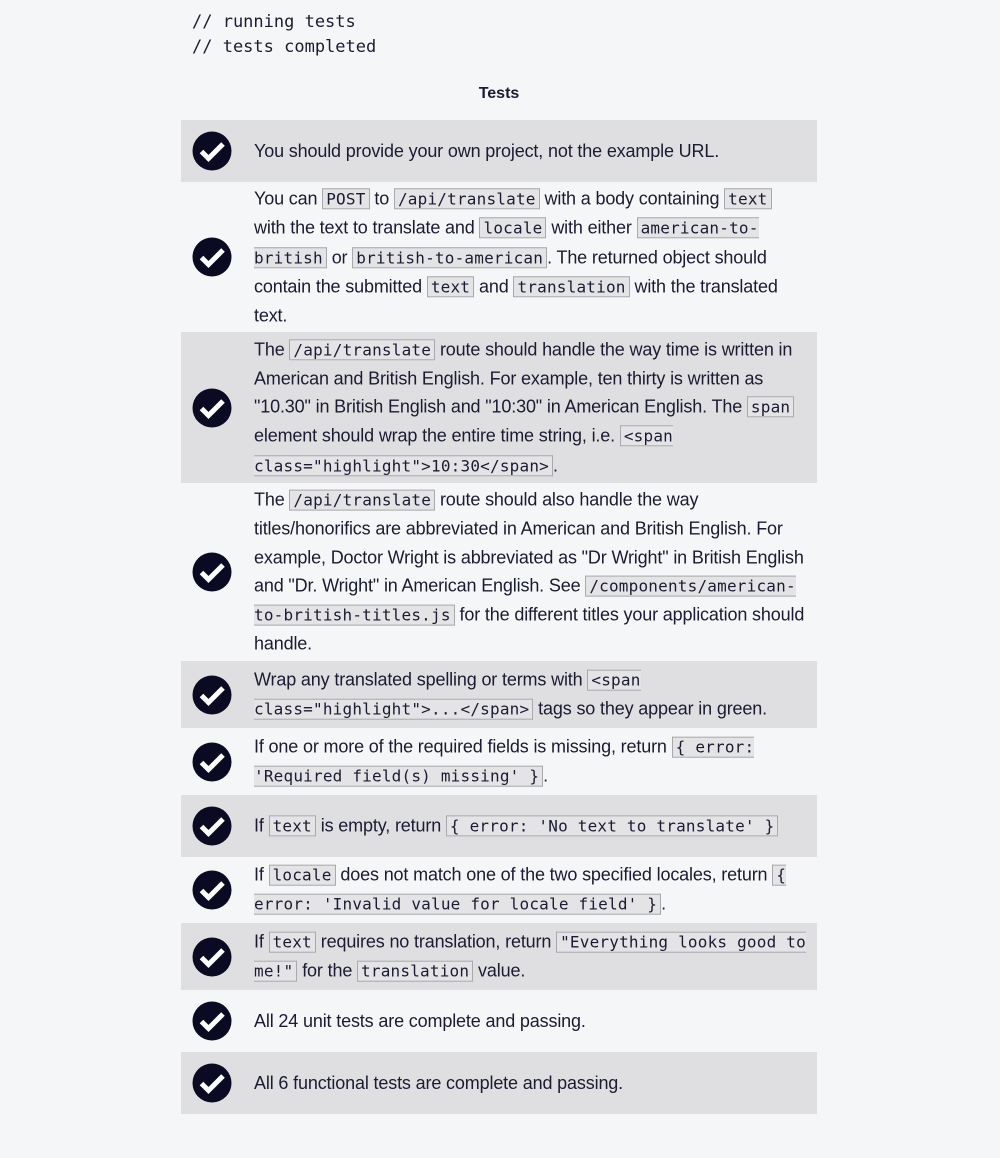  I want to click on test-text-segment: or, so click(339, 256).